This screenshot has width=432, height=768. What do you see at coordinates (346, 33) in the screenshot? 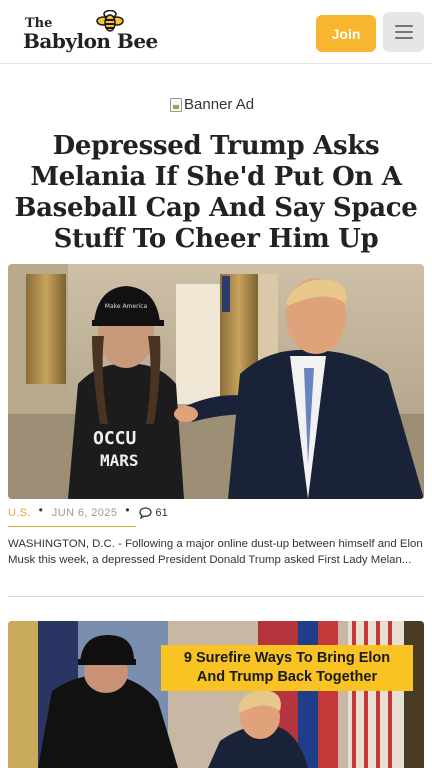
I see `join-button: Join` at bounding box center [346, 33].